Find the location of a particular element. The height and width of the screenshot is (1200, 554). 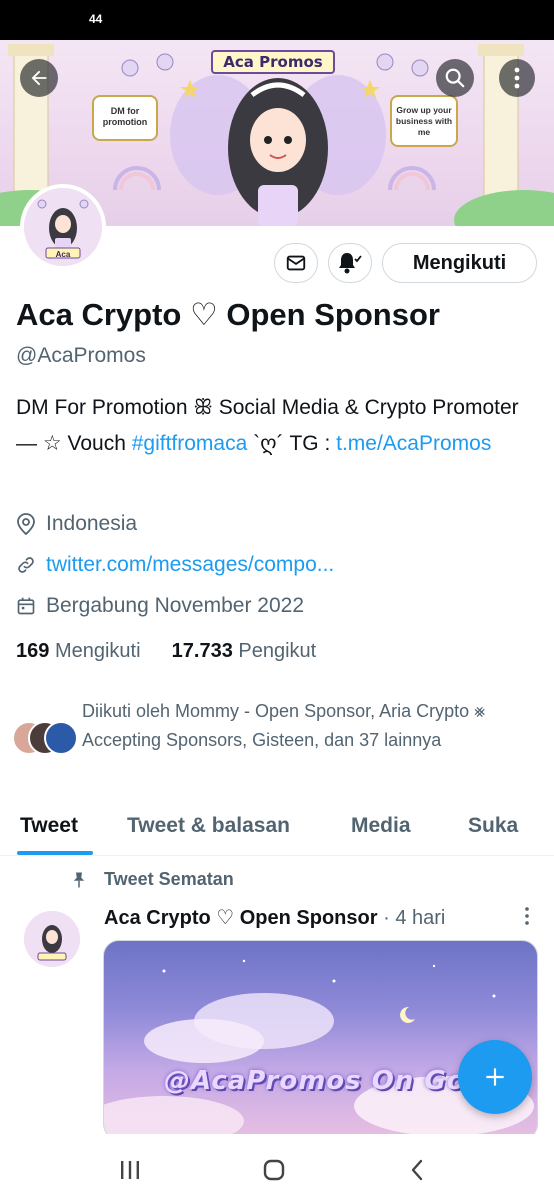

status-bar: 44 is located at coordinates (277, 20).